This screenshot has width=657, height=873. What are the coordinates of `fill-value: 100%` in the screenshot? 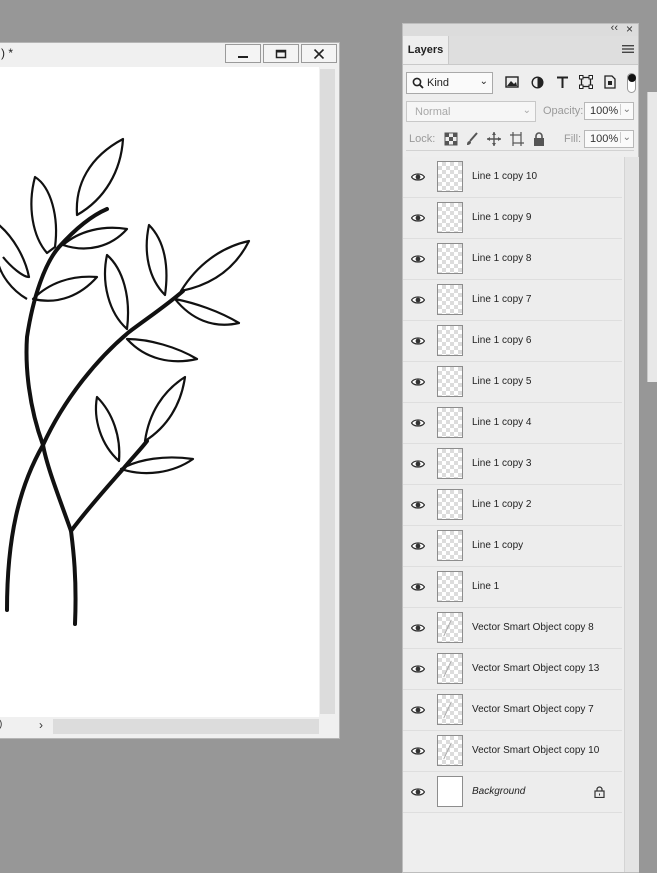 It's located at (604, 139).